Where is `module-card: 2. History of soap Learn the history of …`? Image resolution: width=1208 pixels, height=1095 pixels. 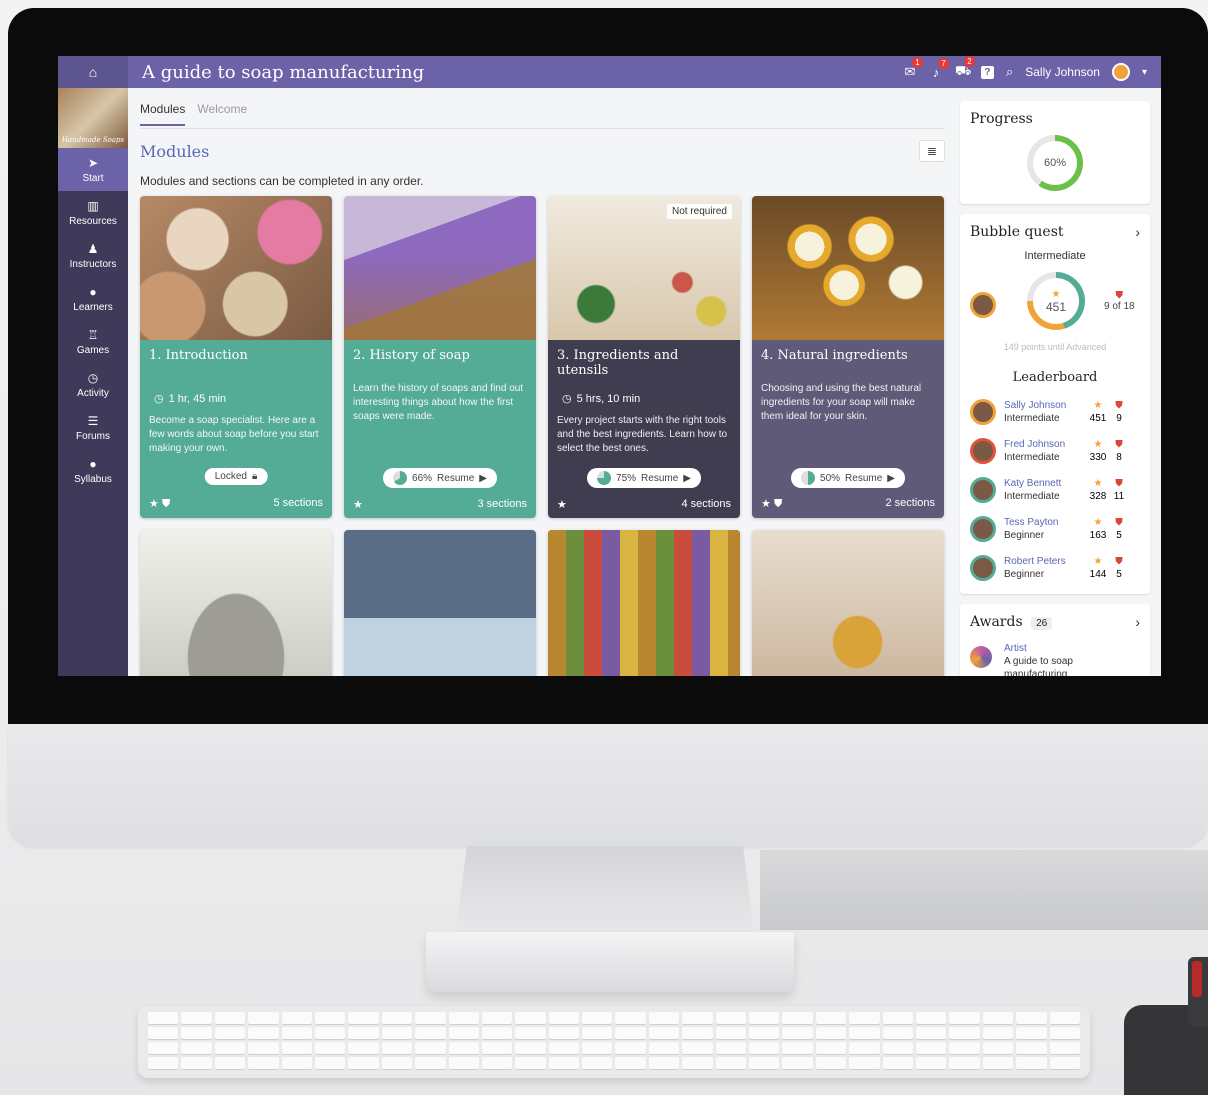
module-card: 2. History of soap Learn the history of … is located at coordinates (440, 357).